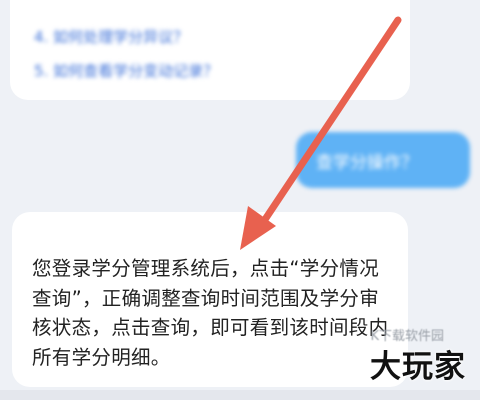 Image resolution: width=480 pixels, height=400 pixels. Describe the element at coordinates (126, 37) in the screenshot. I see `suggested-question-item: 4. 如何处理学分异议？` at that location.